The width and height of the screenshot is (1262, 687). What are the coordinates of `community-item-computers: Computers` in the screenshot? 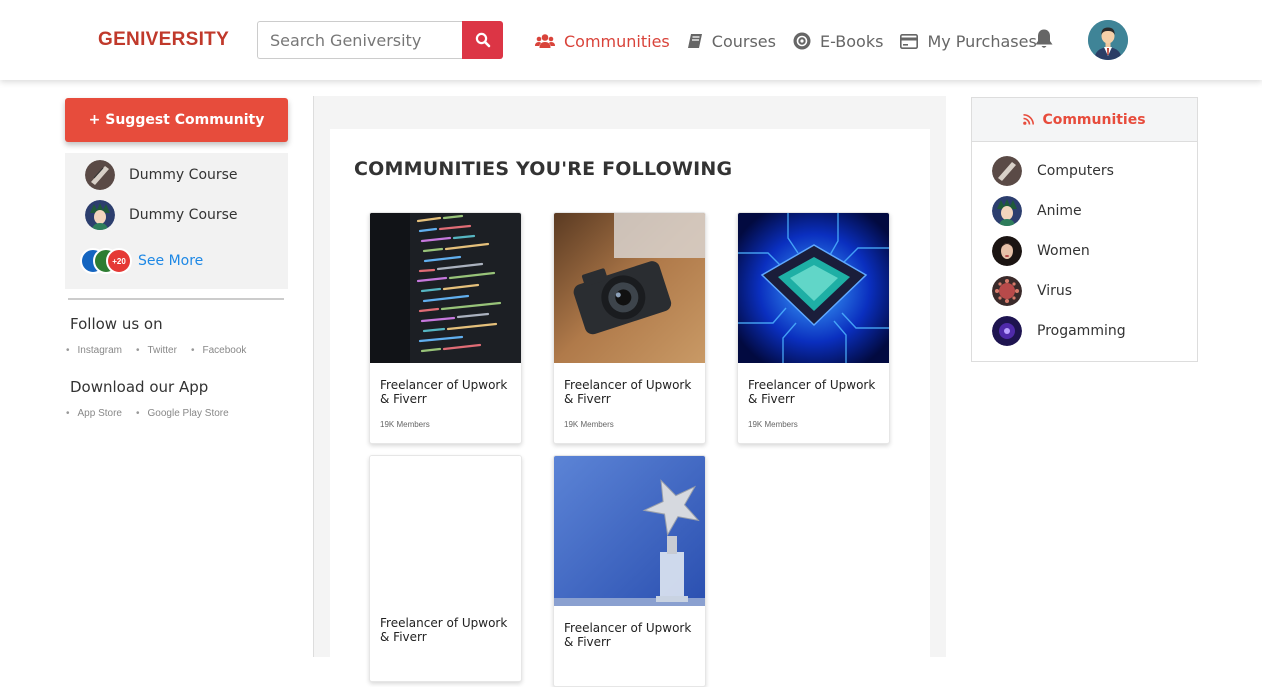 It's located at (1053, 171).